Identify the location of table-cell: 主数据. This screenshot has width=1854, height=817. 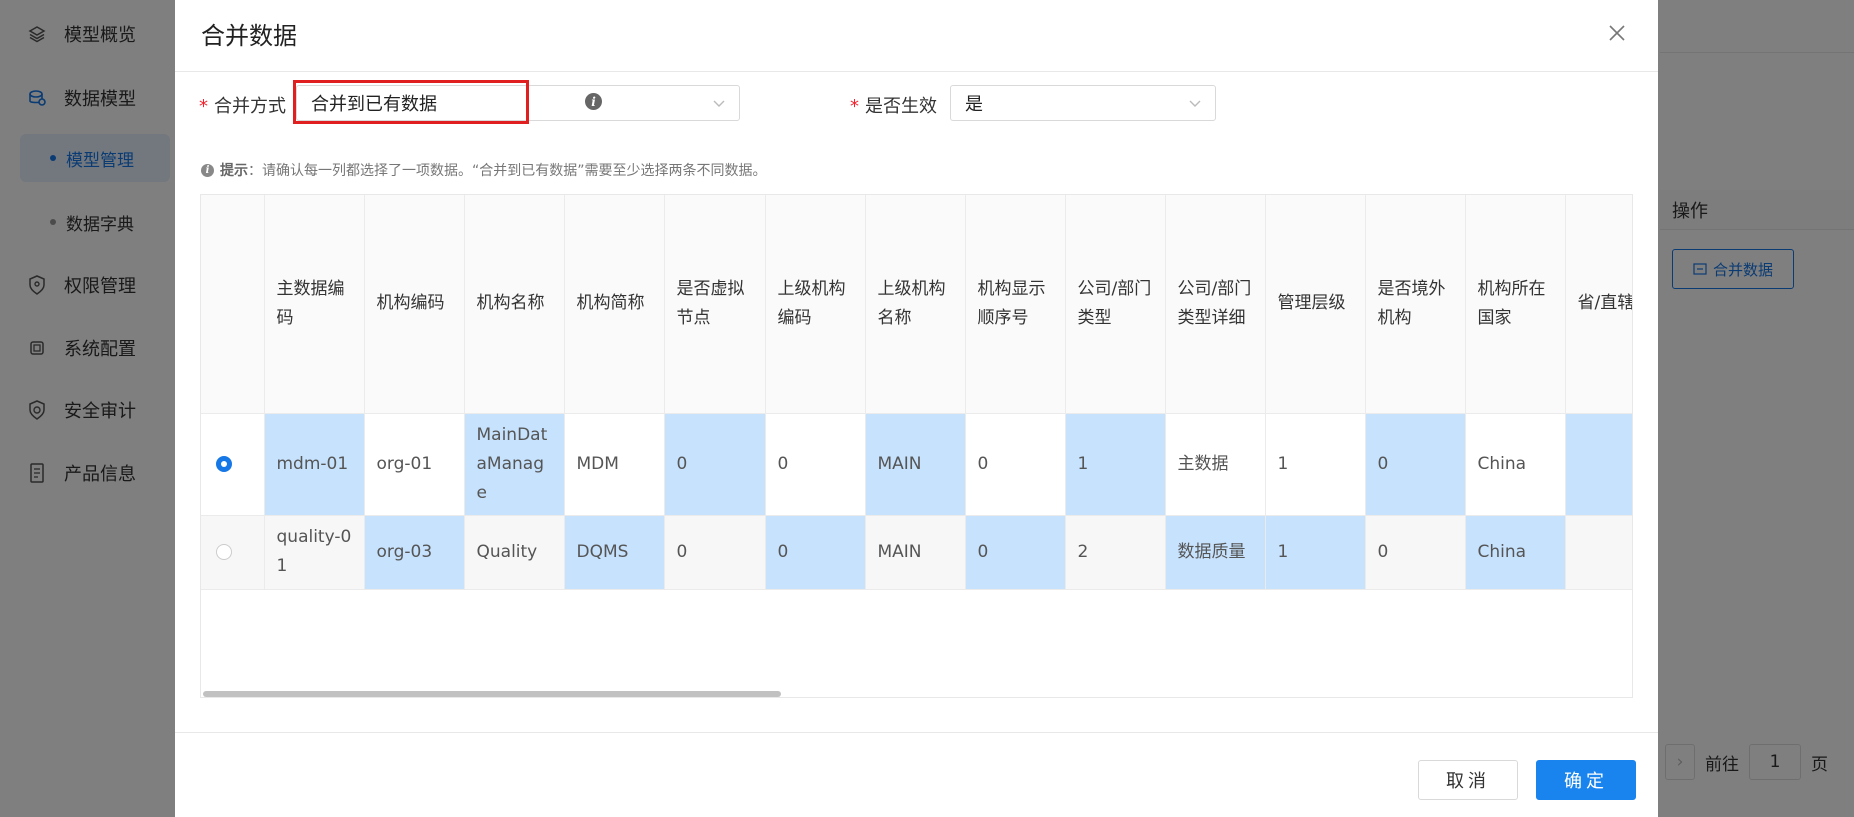
(1215, 464).